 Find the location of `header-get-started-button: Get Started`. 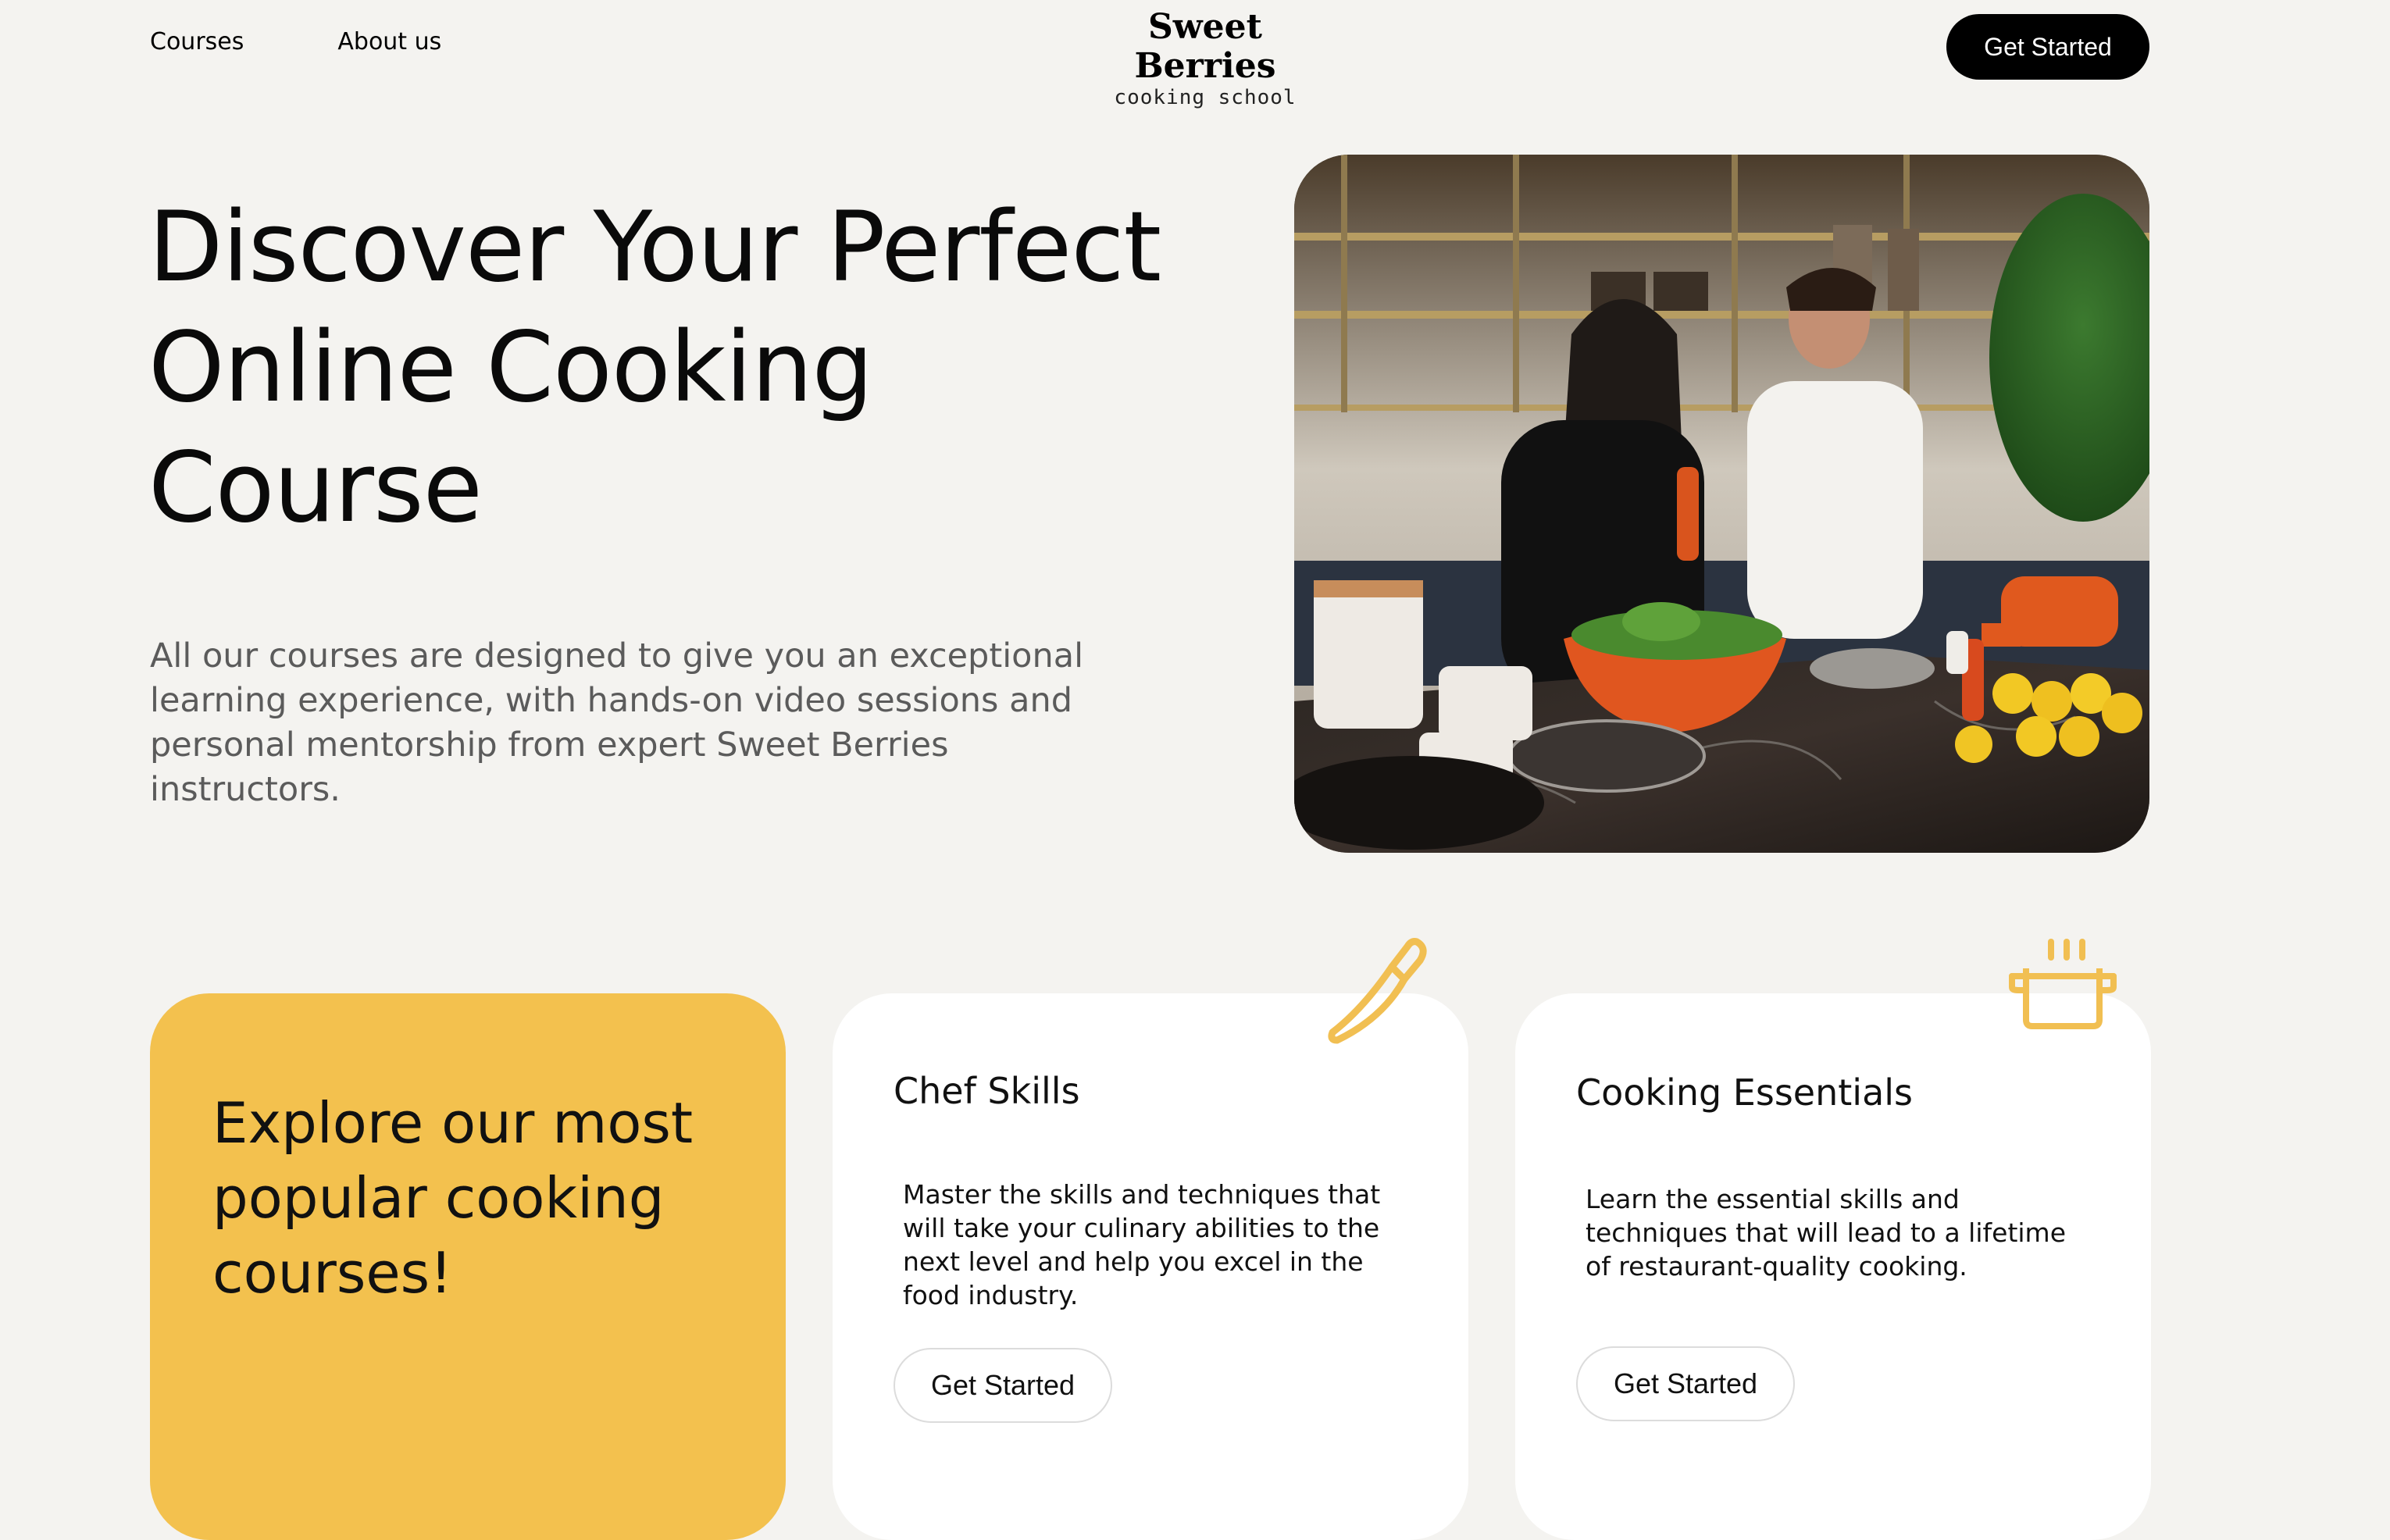

header-get-started-button: Get Started is located at coordinates (2047, 47).